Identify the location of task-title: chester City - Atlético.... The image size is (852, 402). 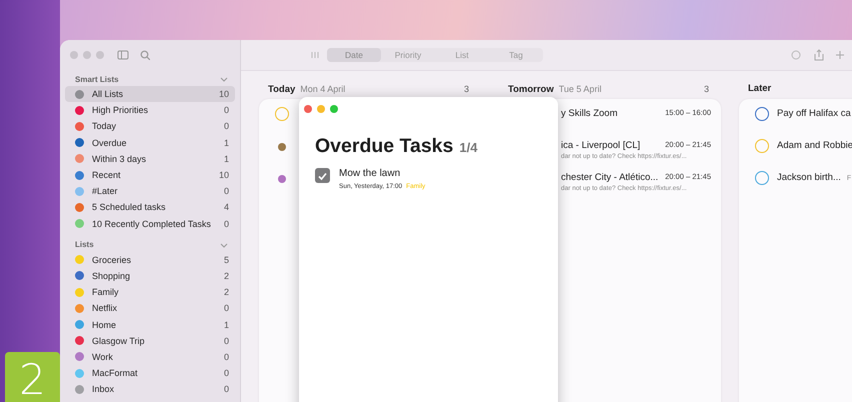
(609, 177).